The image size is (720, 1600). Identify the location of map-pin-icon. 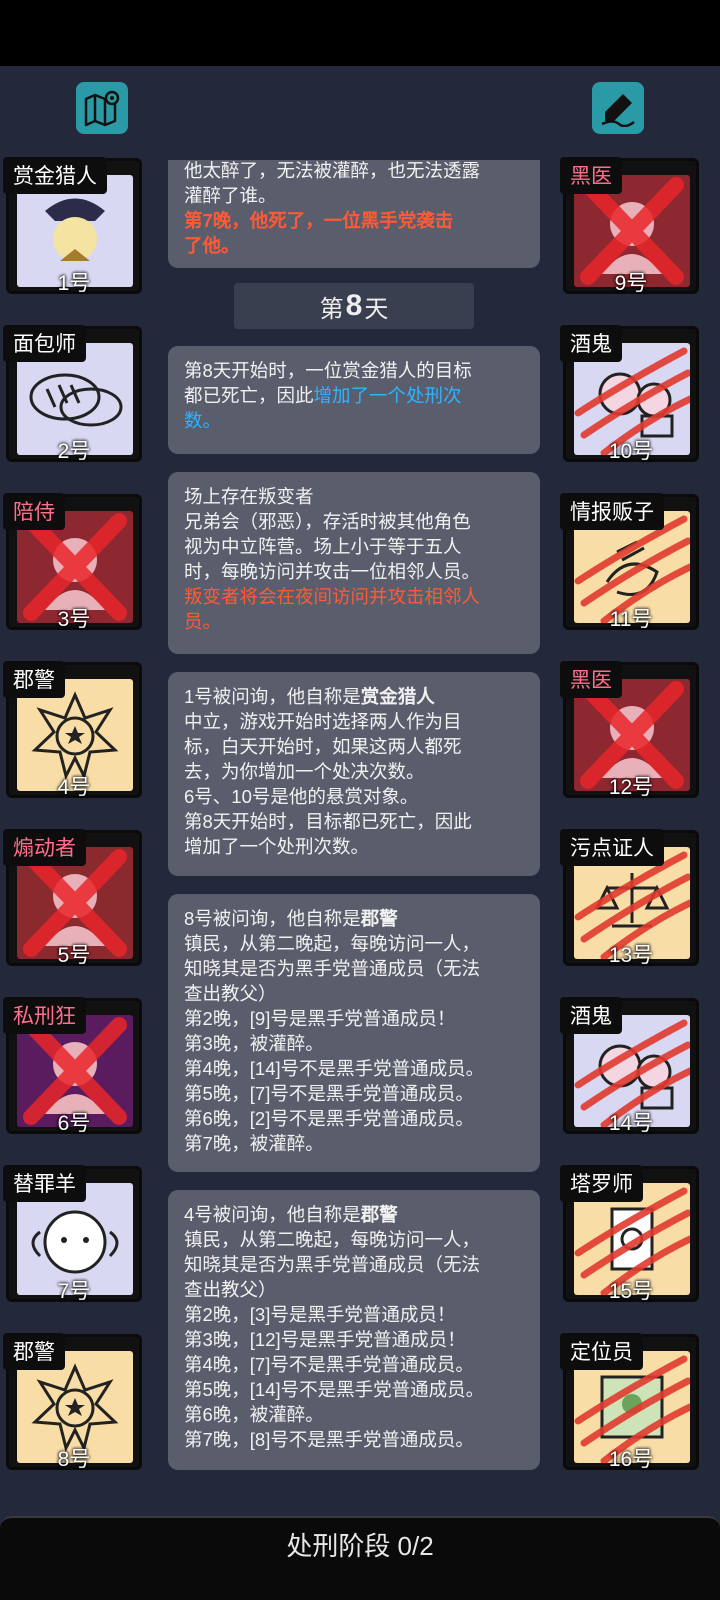
(102, 108).